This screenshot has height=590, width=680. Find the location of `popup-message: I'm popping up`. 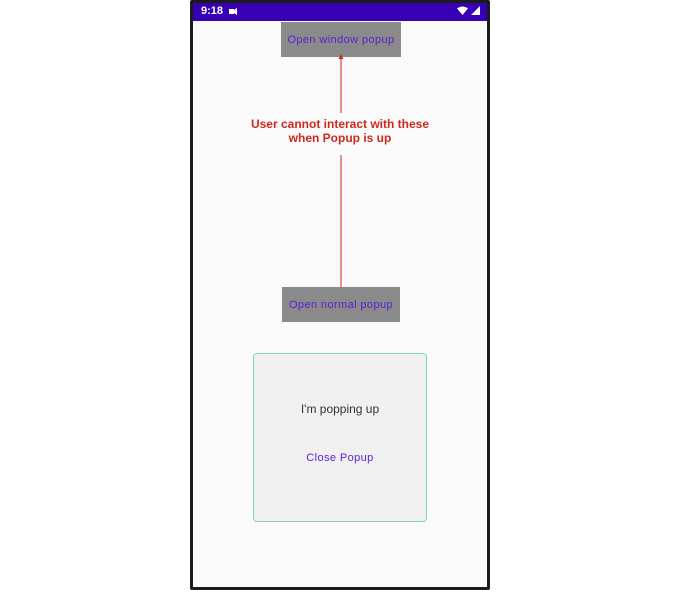

popup-message: I'm popping up is located at coordinates (340, 409).